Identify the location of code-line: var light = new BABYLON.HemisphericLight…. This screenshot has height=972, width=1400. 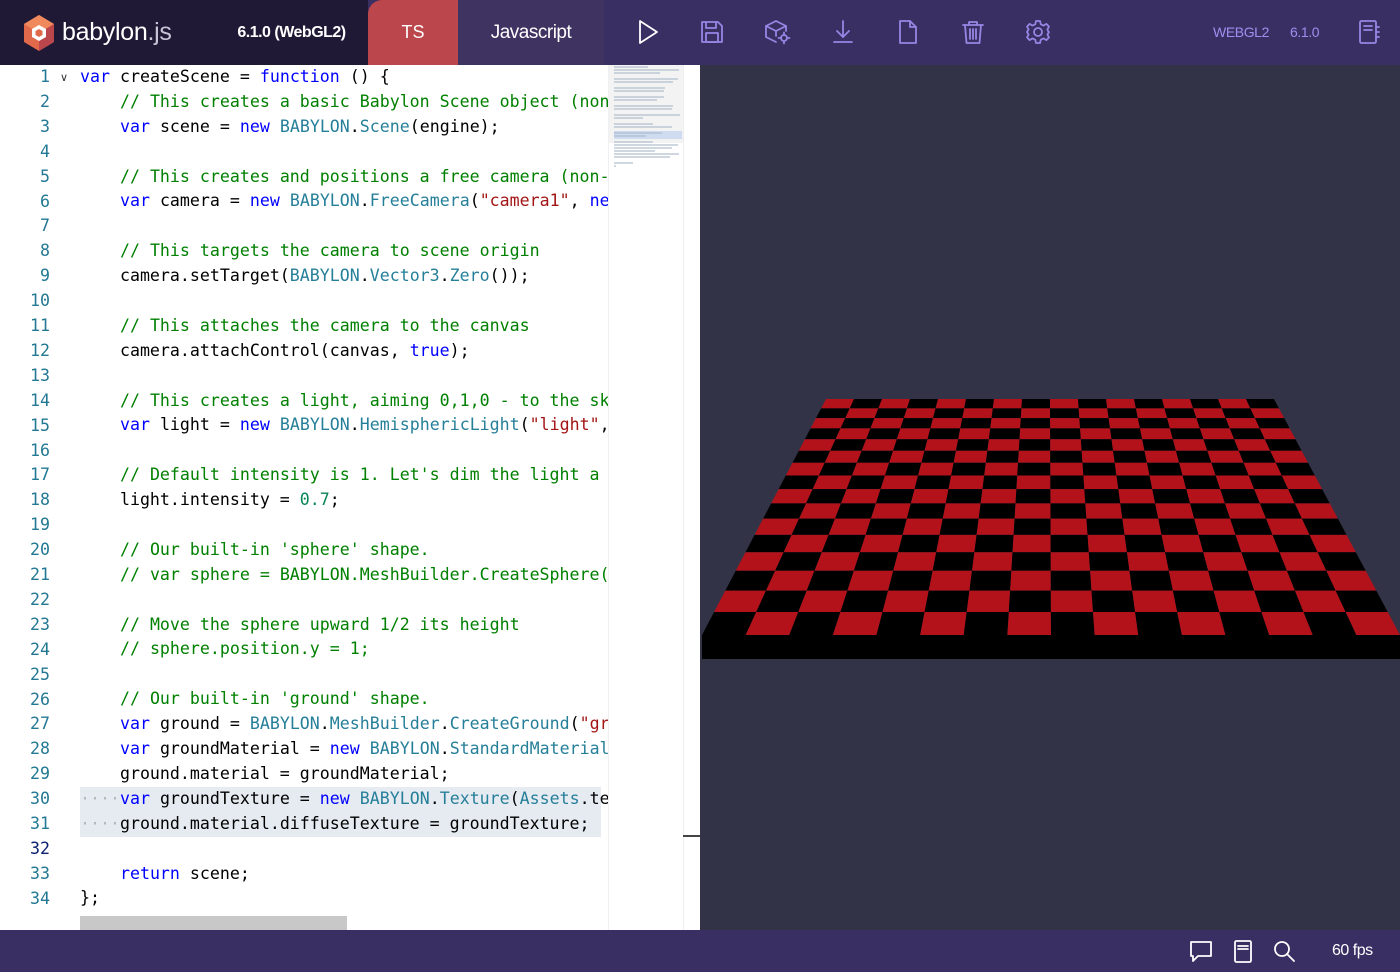
(344, 425).